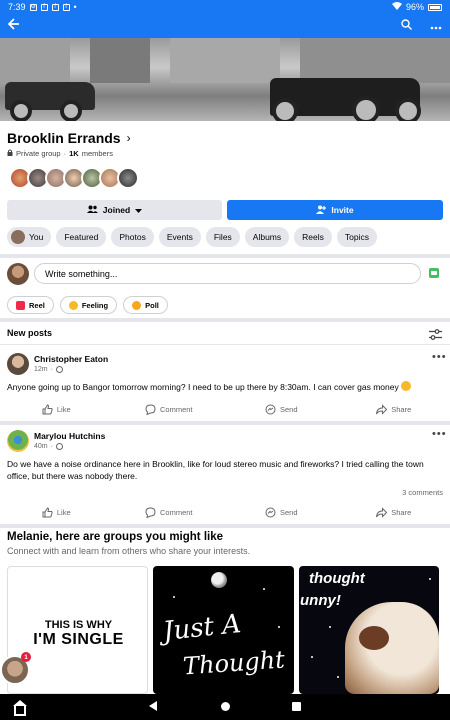 This screenshot has height=720, width=450. I want to click on suggested-group-card: thought unny!, so click(369, 630).